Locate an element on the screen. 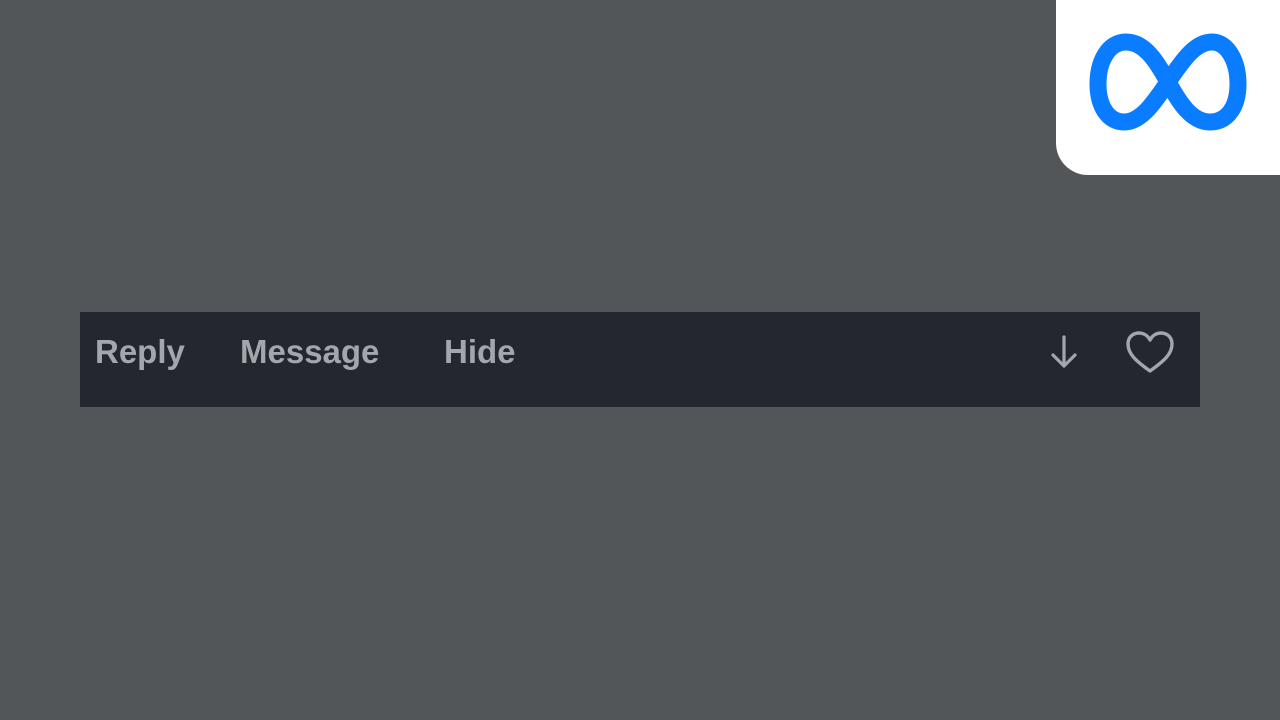  hide-button: Hide is located at coordinates (480, 352).